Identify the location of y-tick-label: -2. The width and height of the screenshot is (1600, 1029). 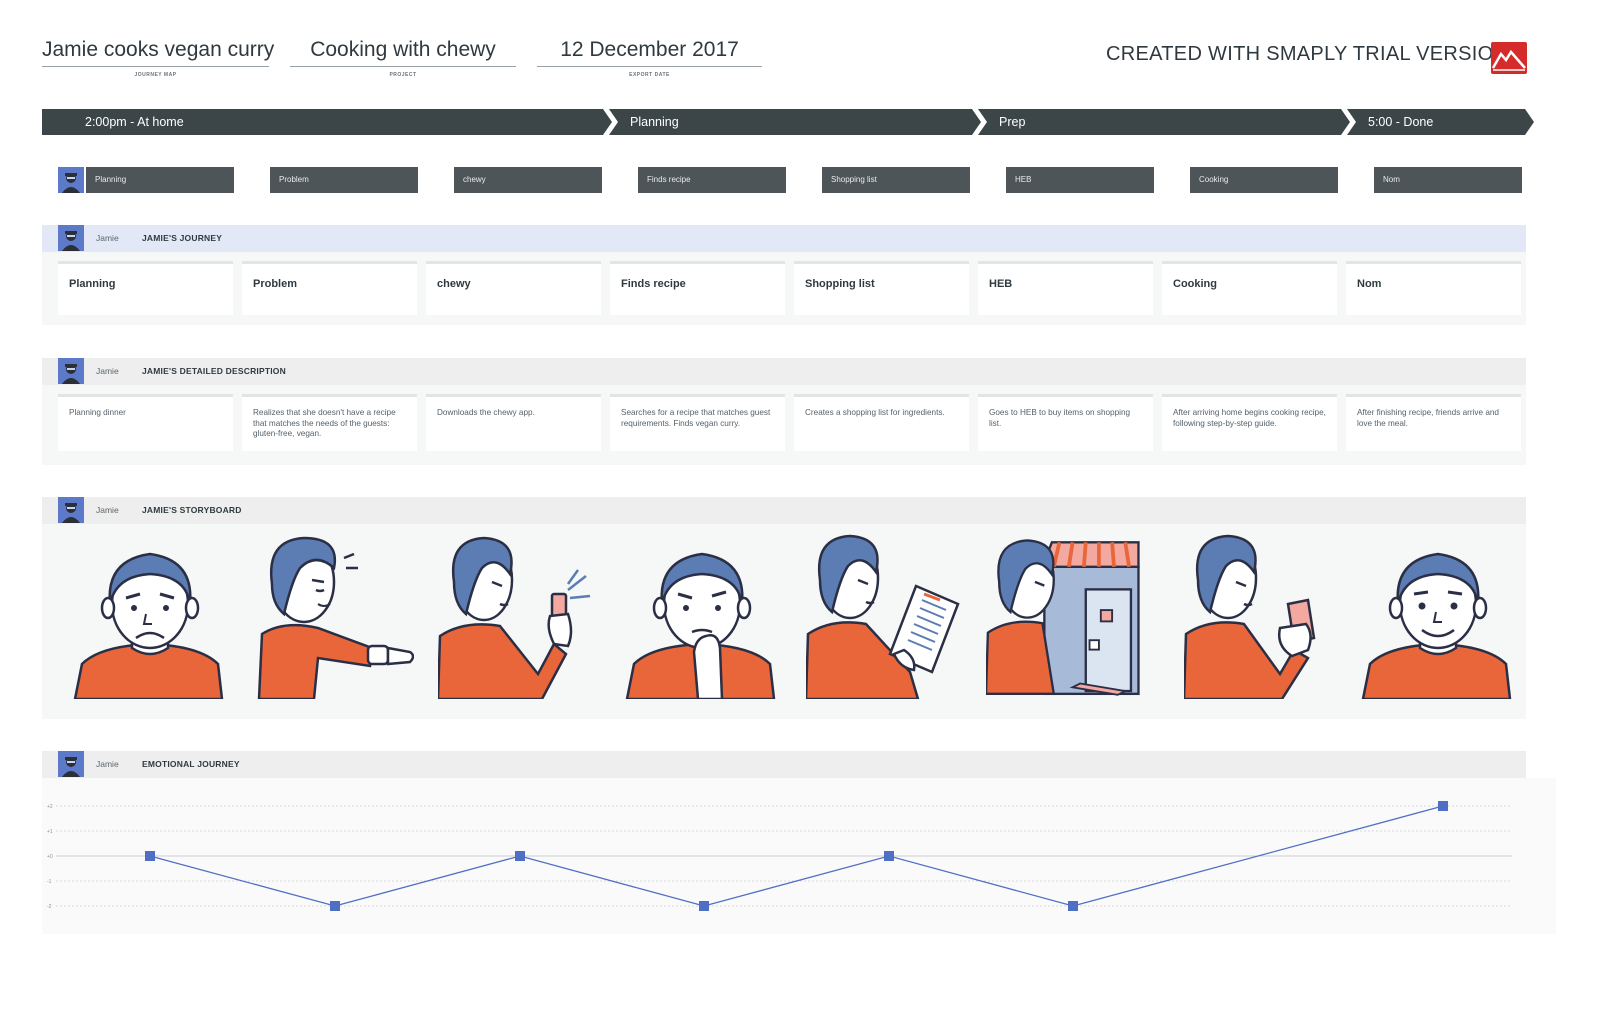
(49, 907).